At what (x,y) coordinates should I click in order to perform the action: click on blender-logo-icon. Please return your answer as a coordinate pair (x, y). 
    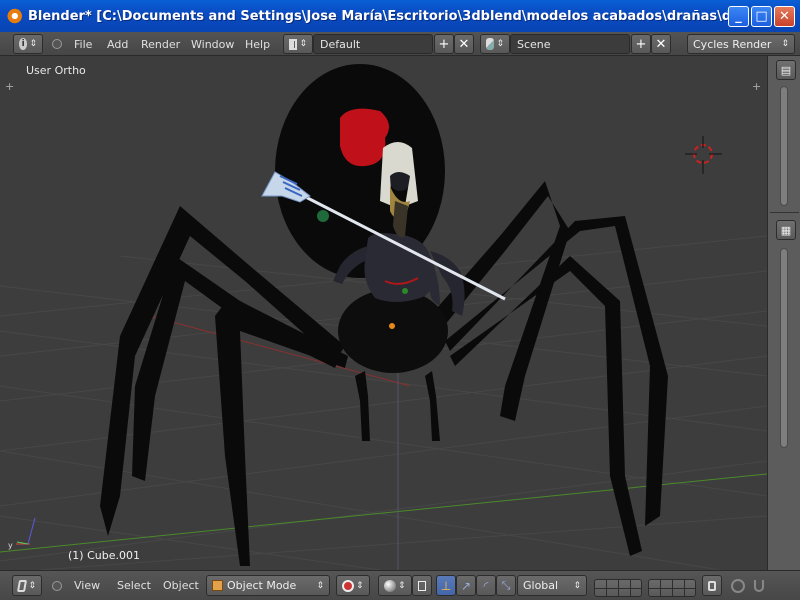
    Looking at the image, I should click on (14, 16).